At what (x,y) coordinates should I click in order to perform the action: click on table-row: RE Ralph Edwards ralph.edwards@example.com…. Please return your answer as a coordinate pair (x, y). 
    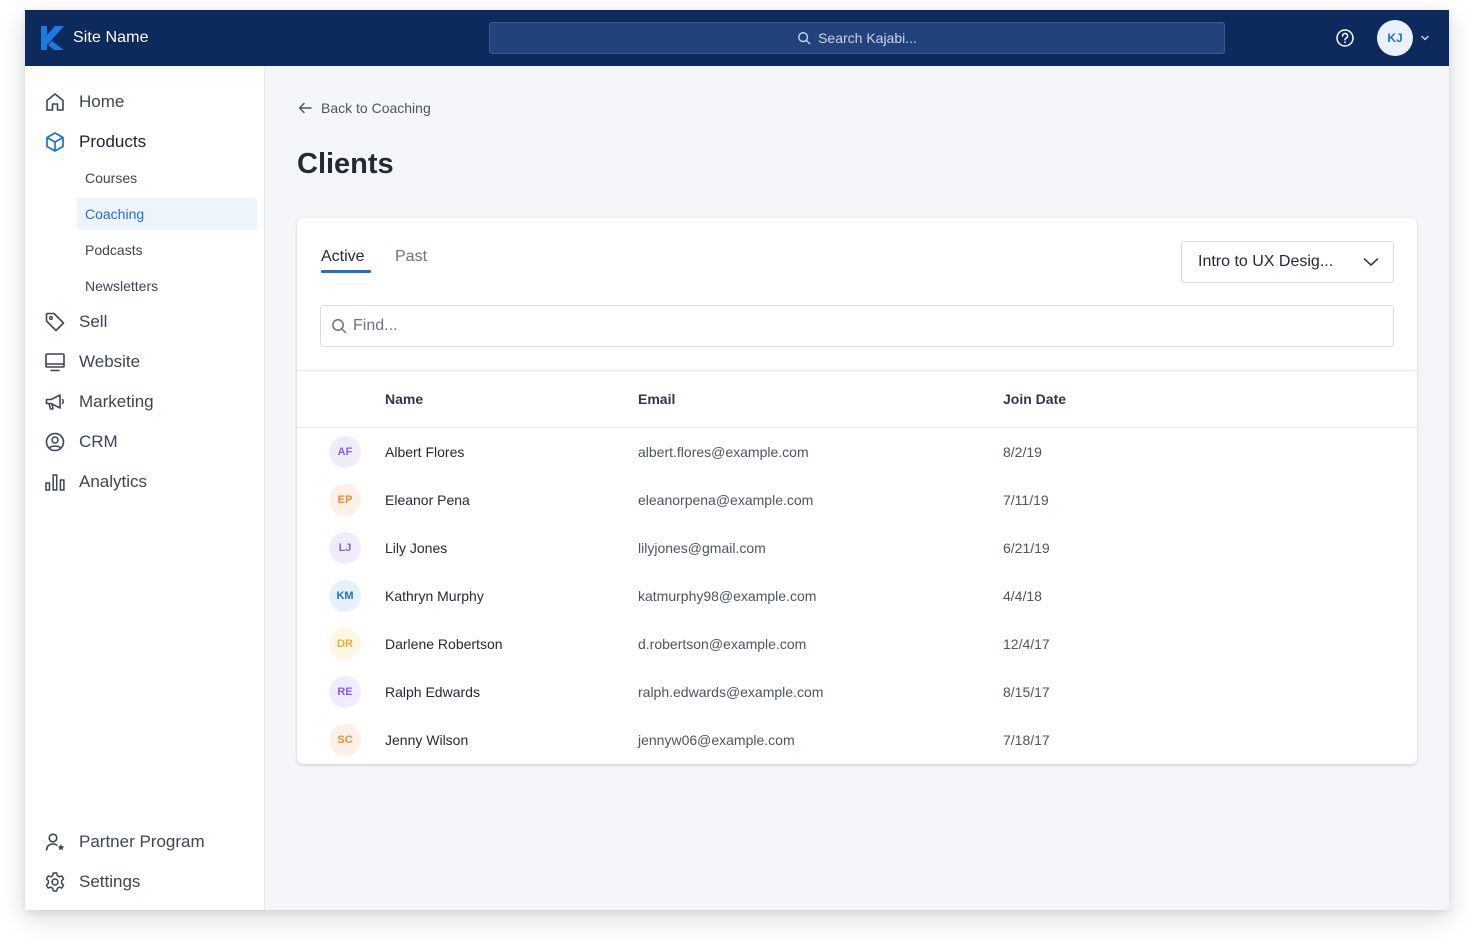
    Looking at the image, I should click on (857, 692).